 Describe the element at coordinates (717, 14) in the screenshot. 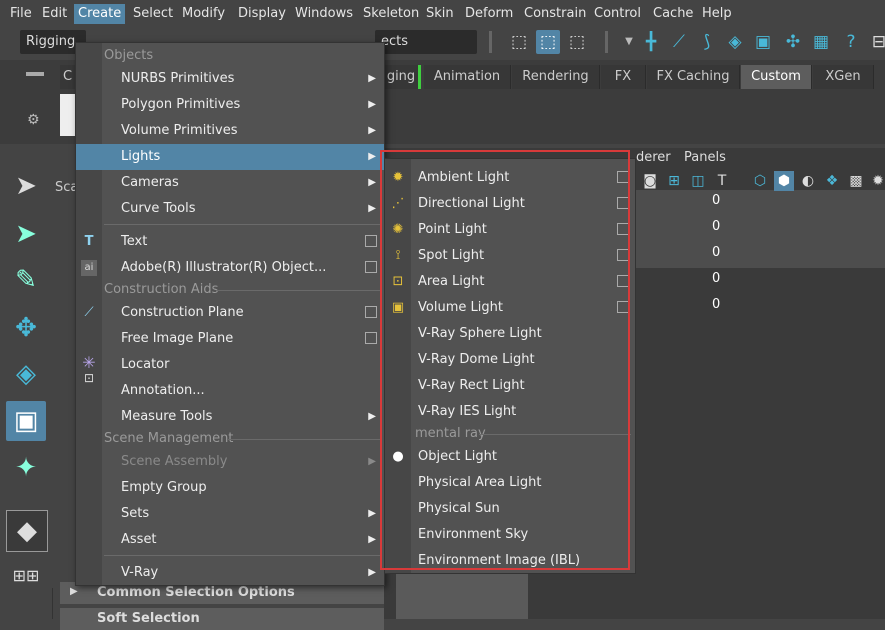

I see `menu-help: Help` at that location.